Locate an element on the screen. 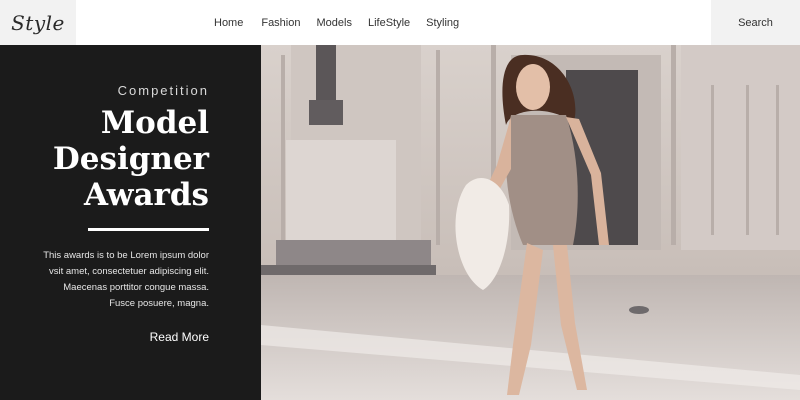 The image size is (800, 400). description-line: Fusce posuere, magna. is located at coordinates (159, 303).